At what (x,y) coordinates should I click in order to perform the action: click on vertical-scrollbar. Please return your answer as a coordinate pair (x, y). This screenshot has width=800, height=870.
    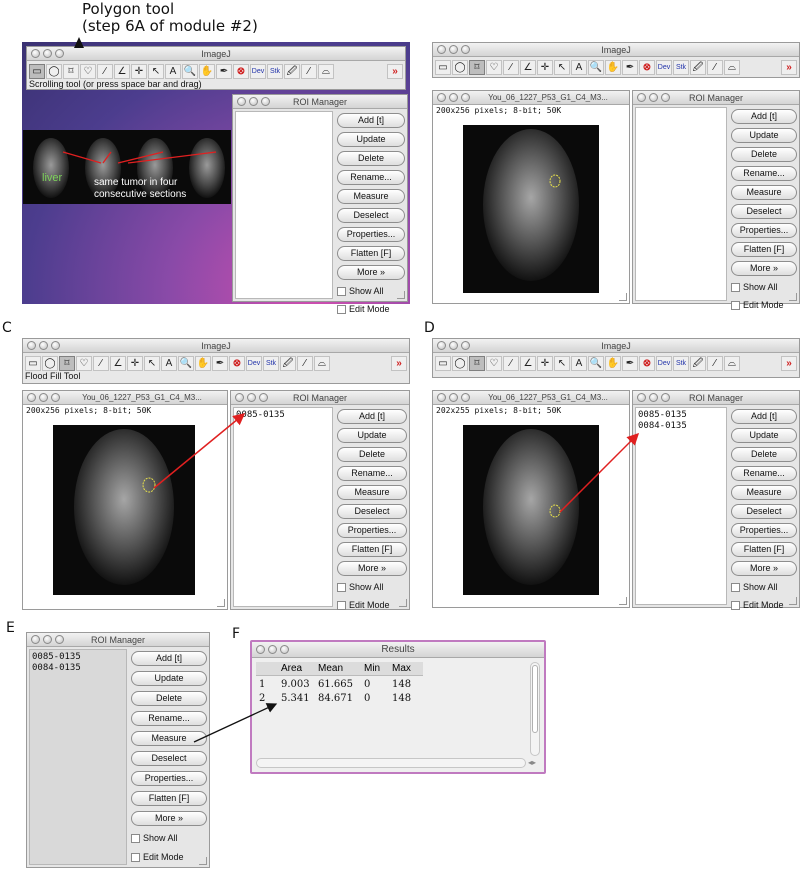
    Looking at the image, I should click on (535, 709).